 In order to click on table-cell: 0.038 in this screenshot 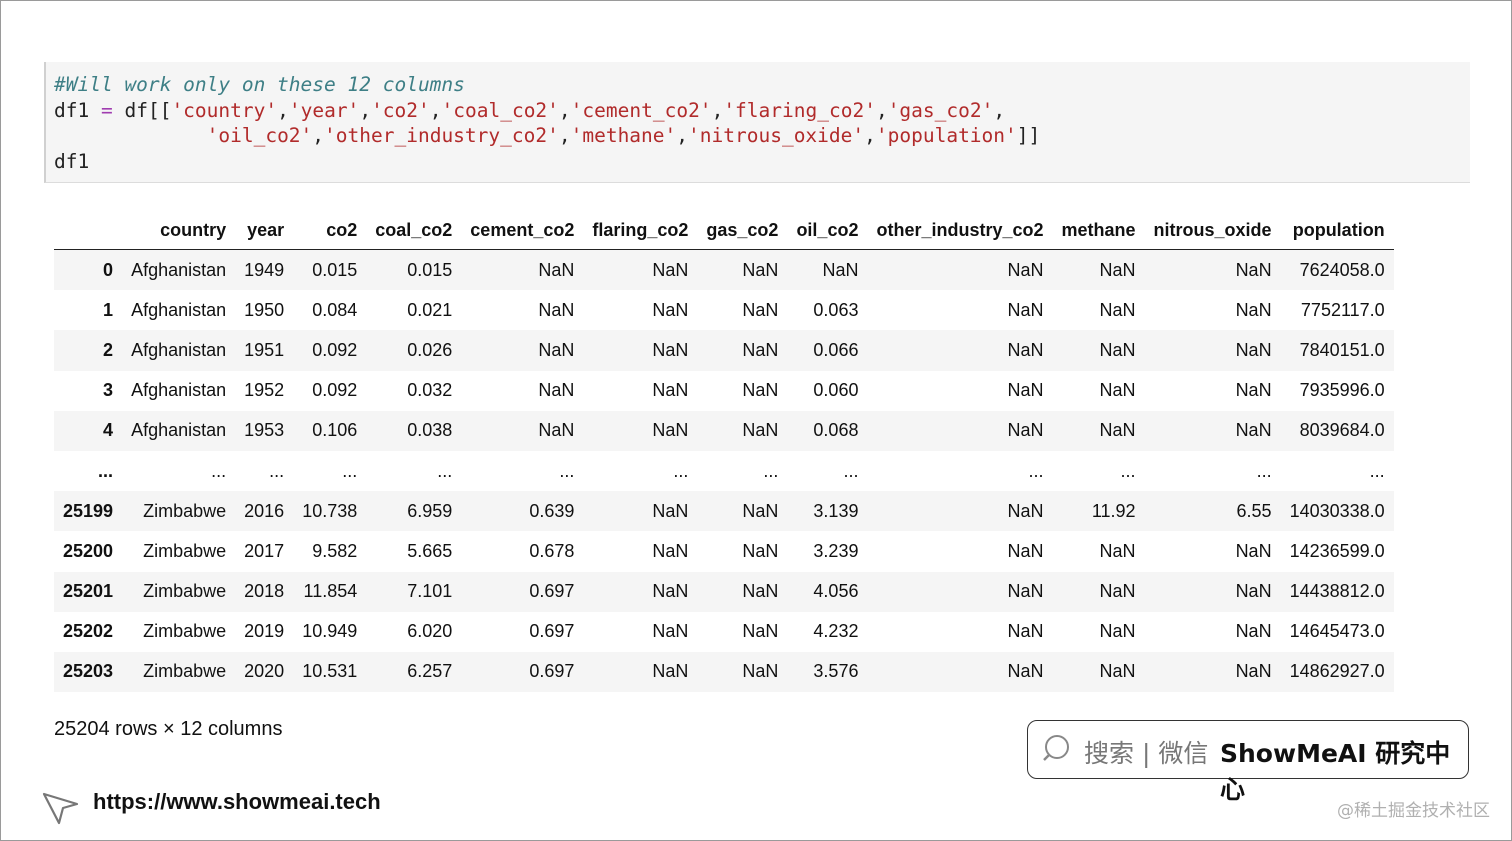, I will do `click(414, 430)`.